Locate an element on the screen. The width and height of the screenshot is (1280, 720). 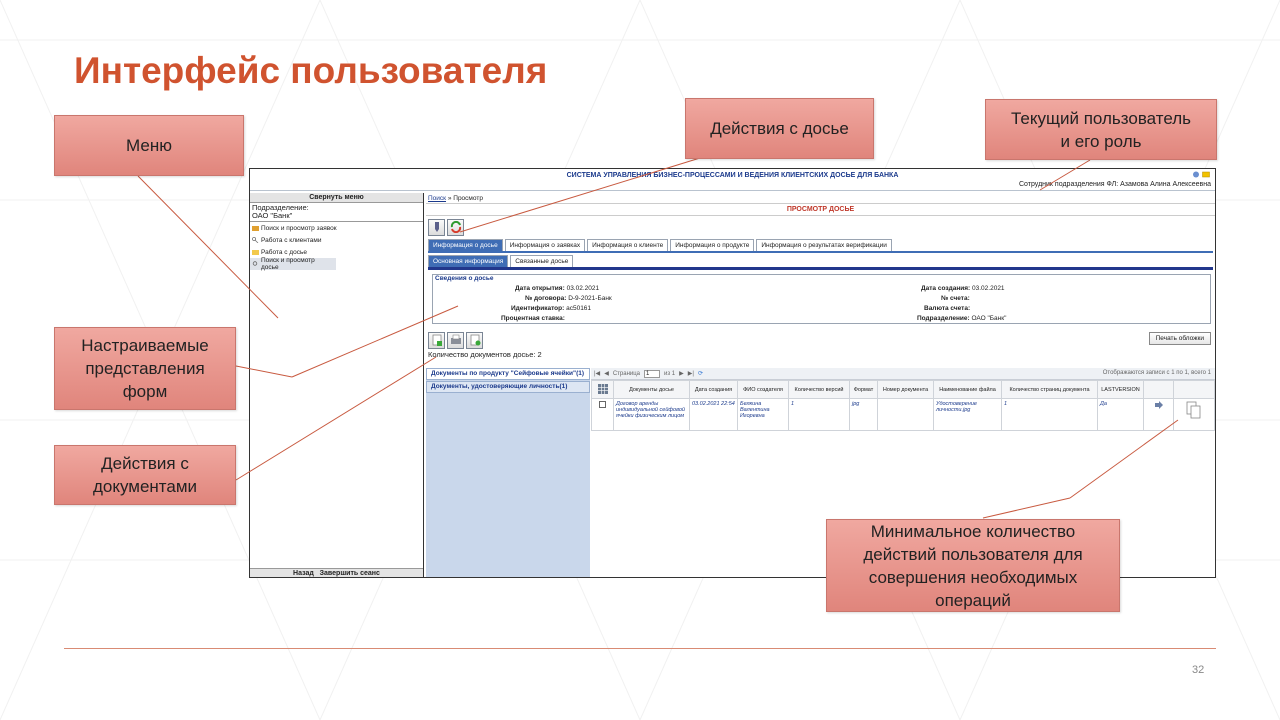
view-title: ПРОСМОТР ДОСЬЕ is located at coordinates (820, 210).